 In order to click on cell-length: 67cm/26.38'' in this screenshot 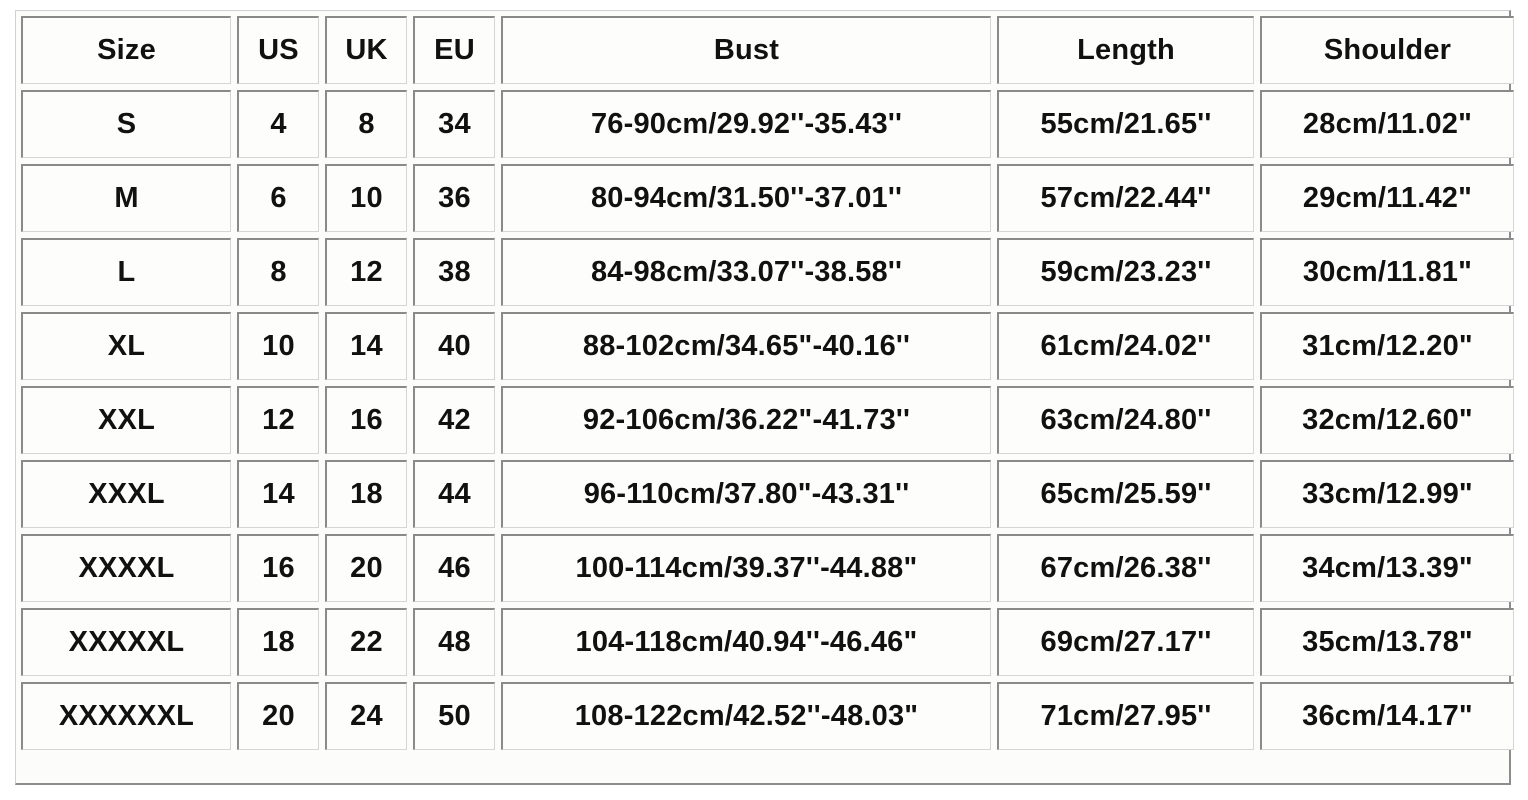, I will do `click(1125, 568)`.